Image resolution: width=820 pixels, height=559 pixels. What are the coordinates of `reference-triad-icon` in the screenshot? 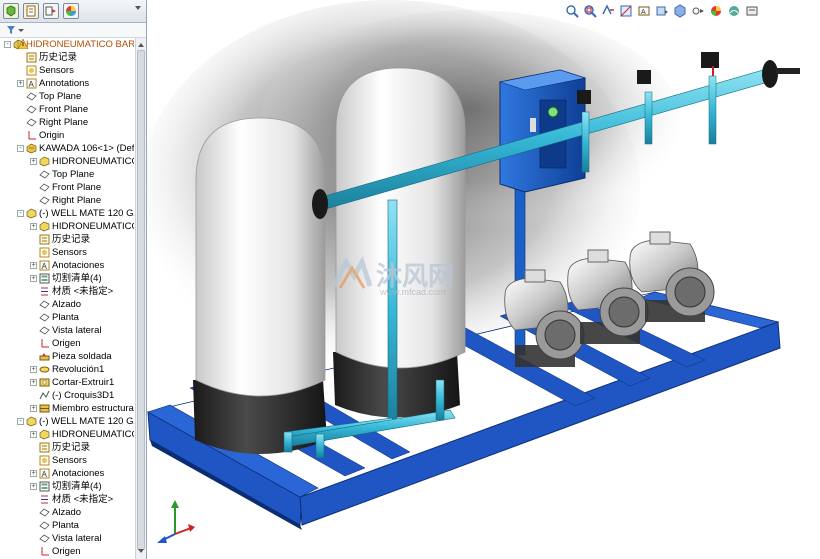 It's located at (173, 521).